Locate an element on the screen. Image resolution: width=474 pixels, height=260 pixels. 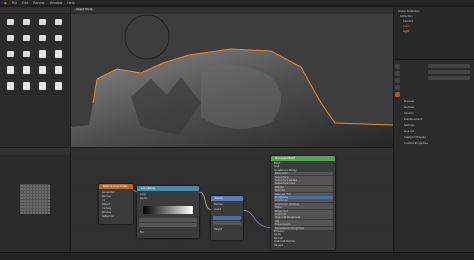
top-menu-bar: ◉ File Edit Render Window Help is located at coordinates (237, 3).